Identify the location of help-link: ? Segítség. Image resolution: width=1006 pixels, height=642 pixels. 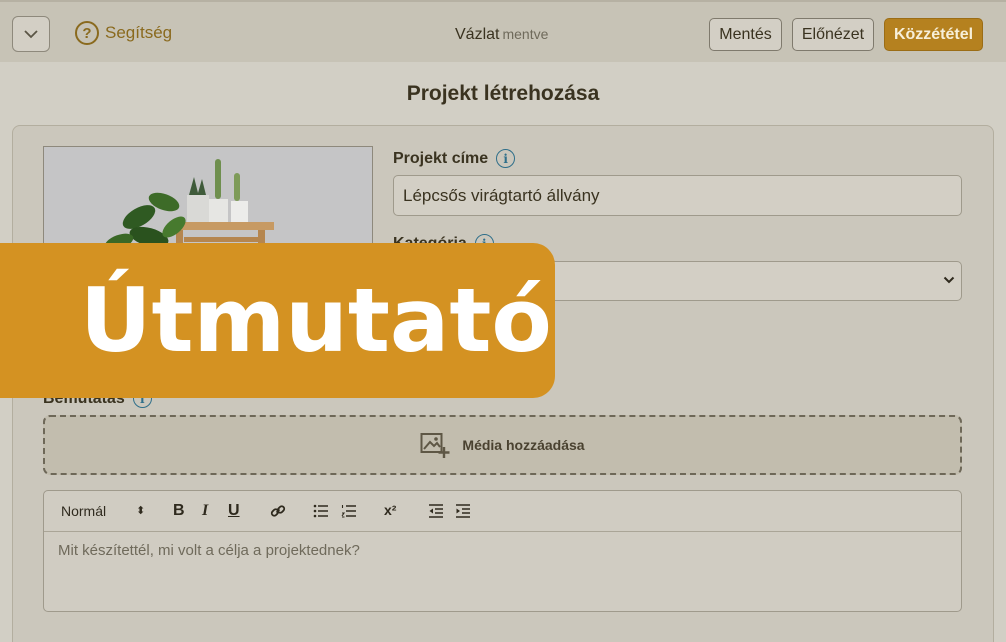
(123, 33).